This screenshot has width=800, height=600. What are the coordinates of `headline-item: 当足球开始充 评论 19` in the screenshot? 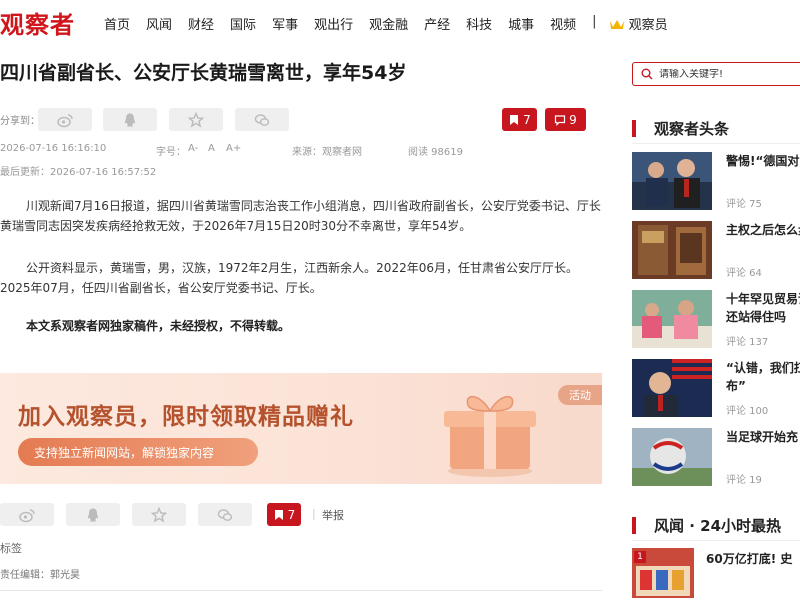 It's located at (716, 457).